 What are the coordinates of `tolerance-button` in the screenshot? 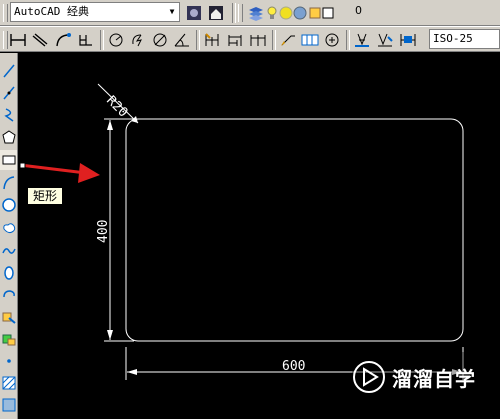 It's located at (310, 40).